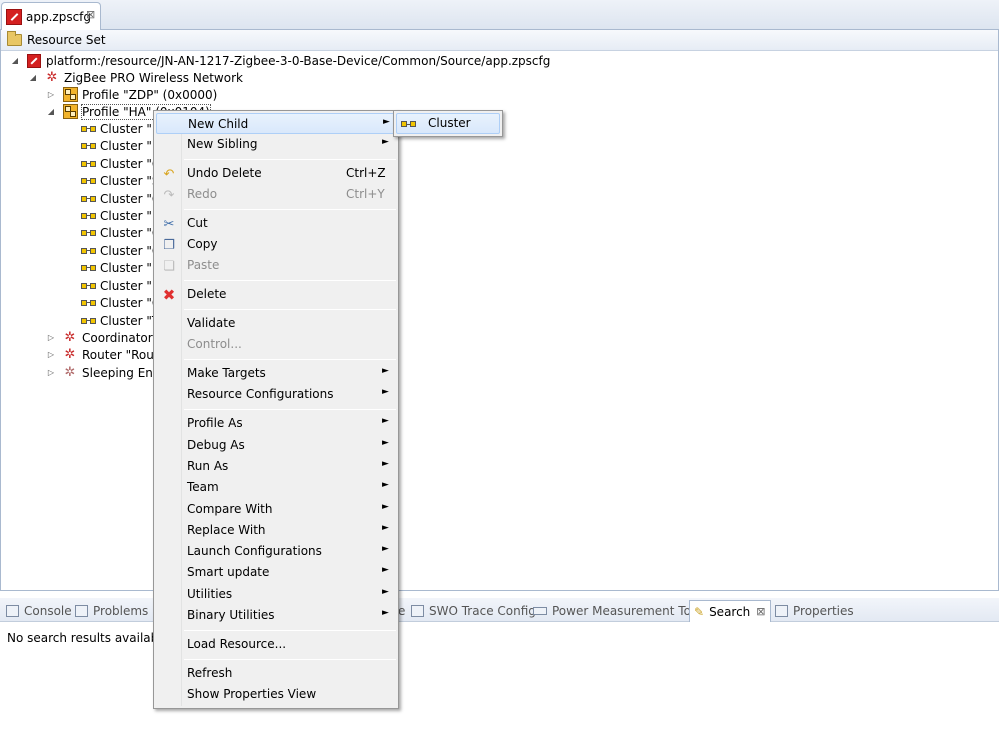 Image resolution: width=999 pixels, height=735 pixels. Describe the element at coordinates (276, 694) in the screenshot. I see `menu-item-show-properties-view: Show Properties View` at that location.